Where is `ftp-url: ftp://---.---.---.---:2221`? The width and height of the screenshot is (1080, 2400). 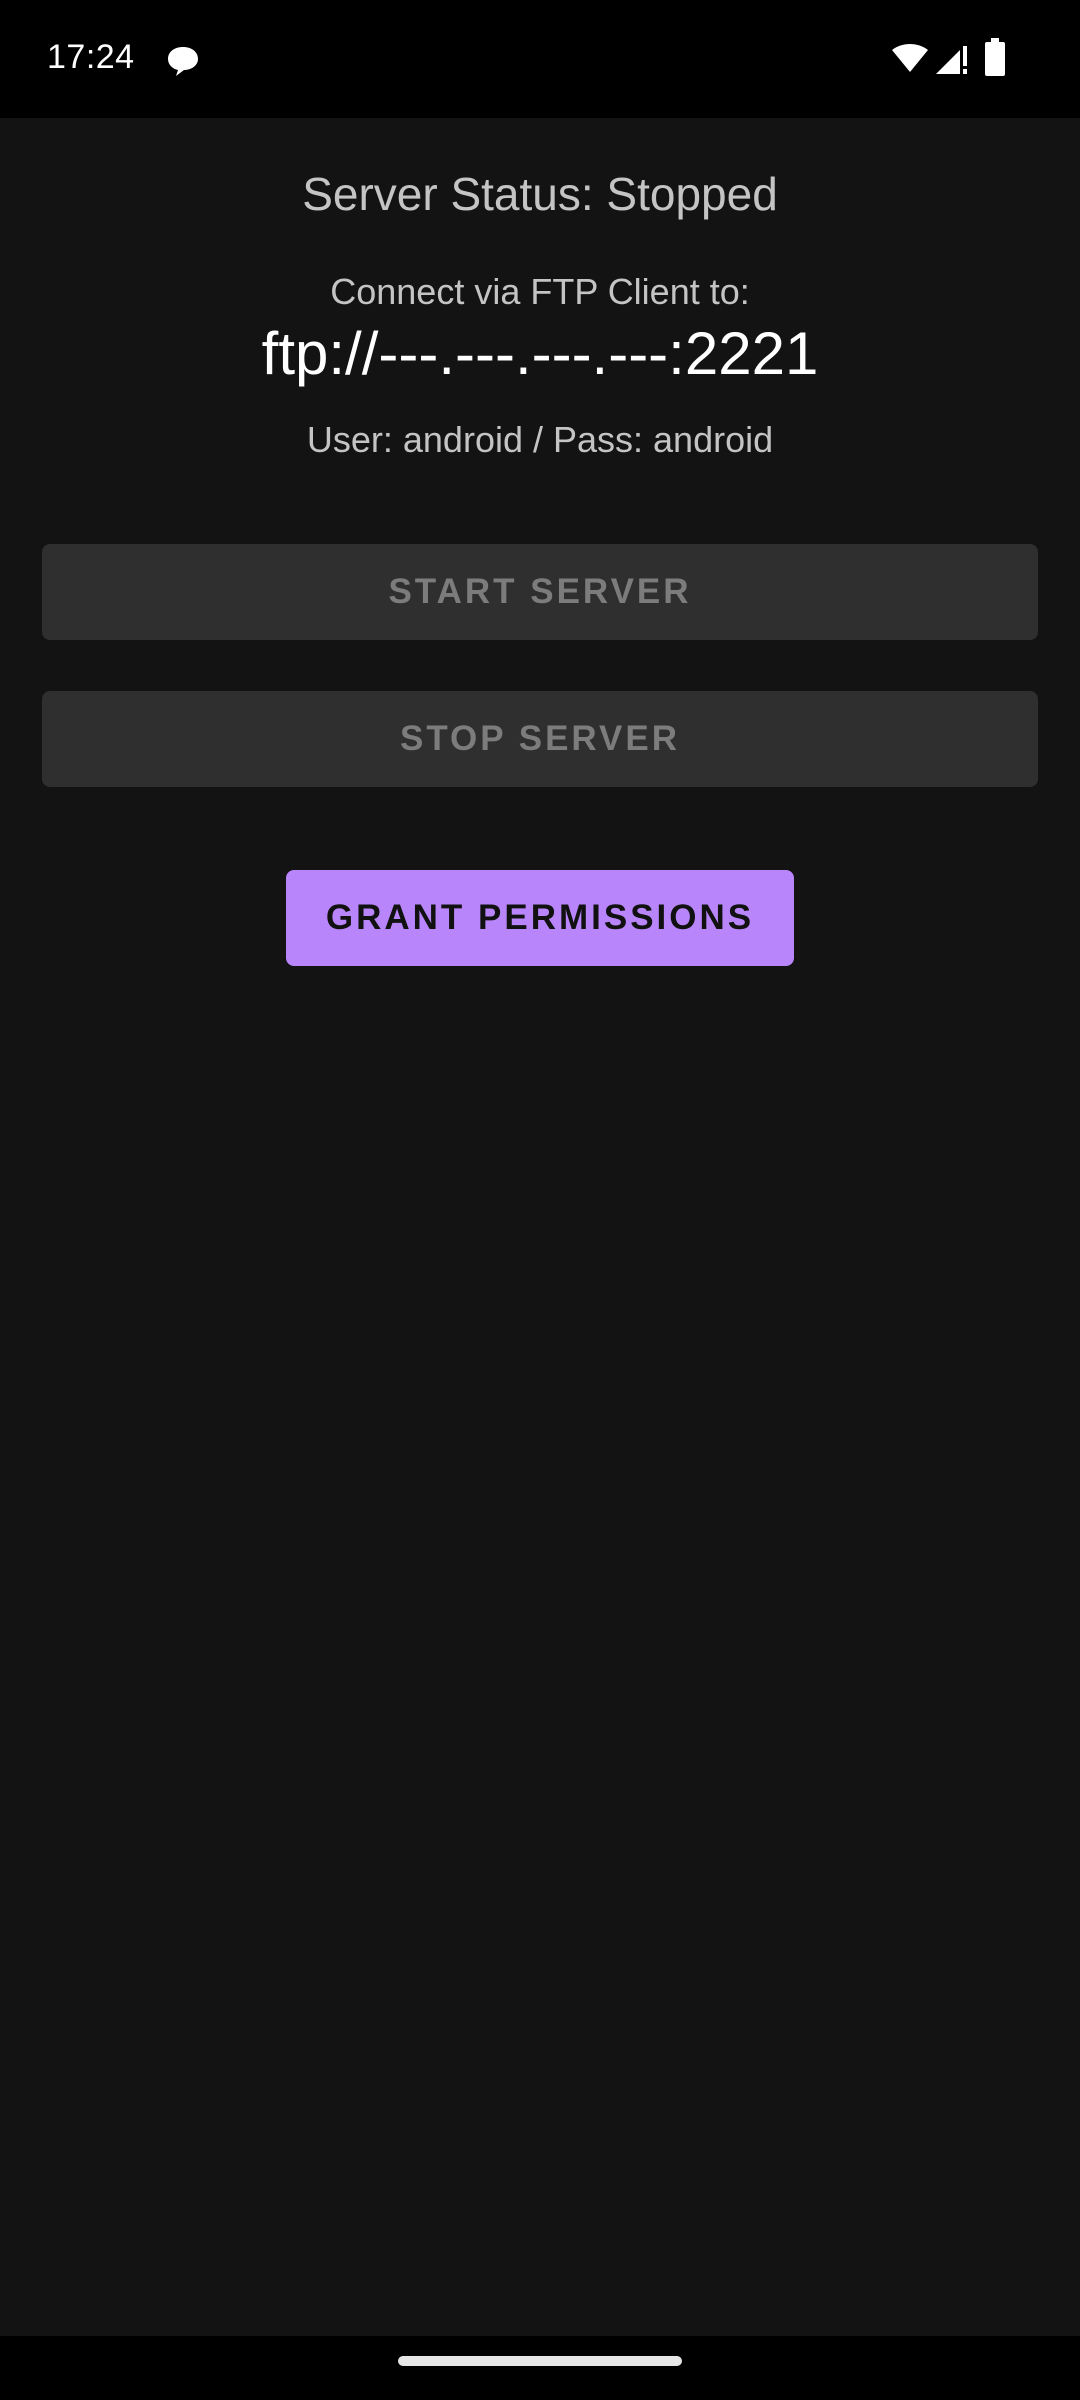 ftp-url: ftp://---.---.---.---:2221 is located at coordinates (540, 353).